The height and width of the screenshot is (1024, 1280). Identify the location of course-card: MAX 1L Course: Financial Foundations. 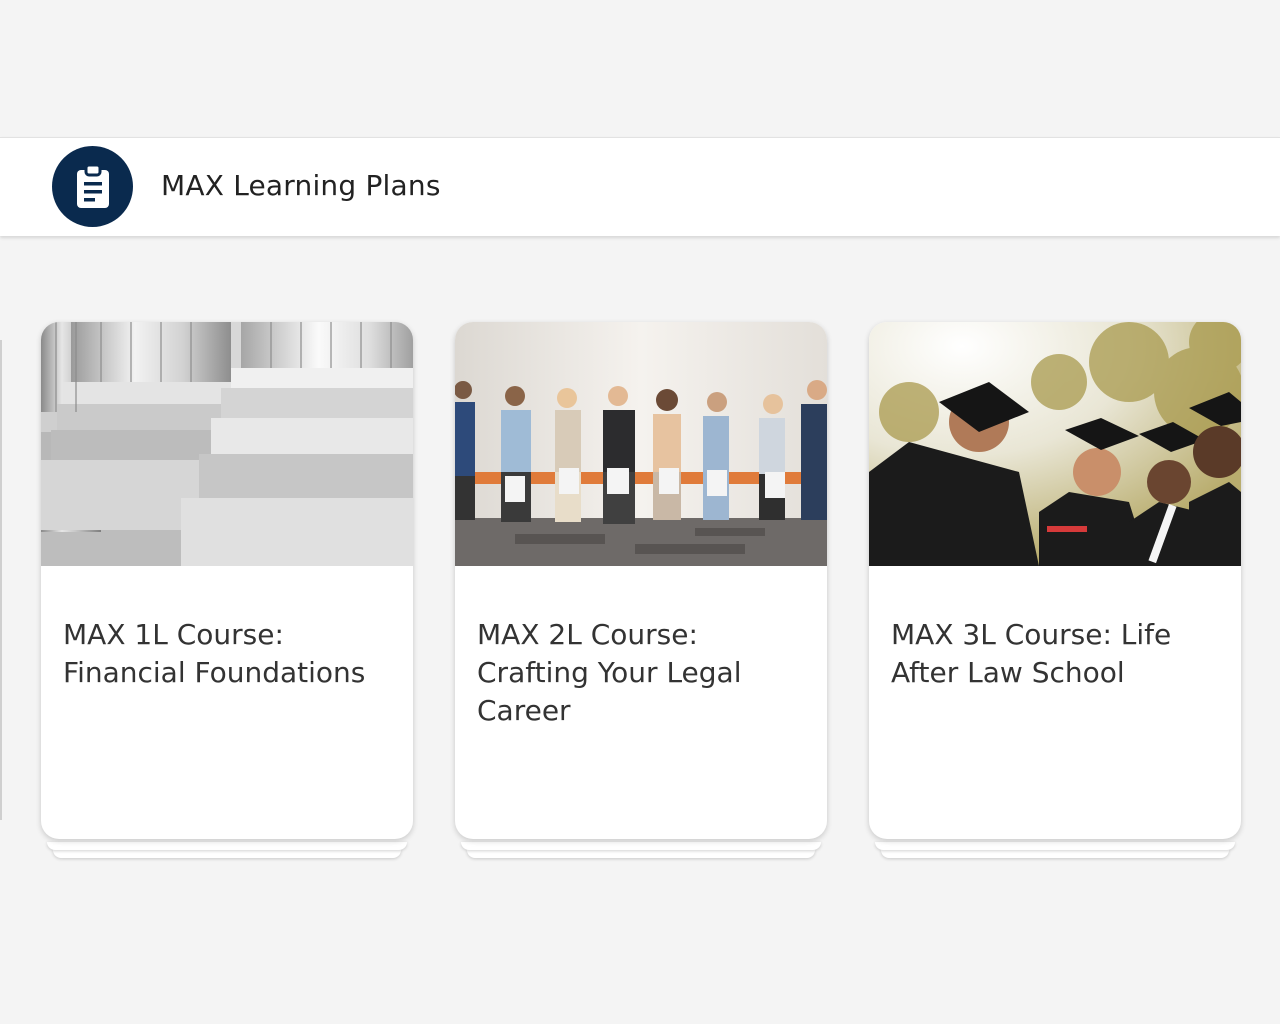
(227, 580).